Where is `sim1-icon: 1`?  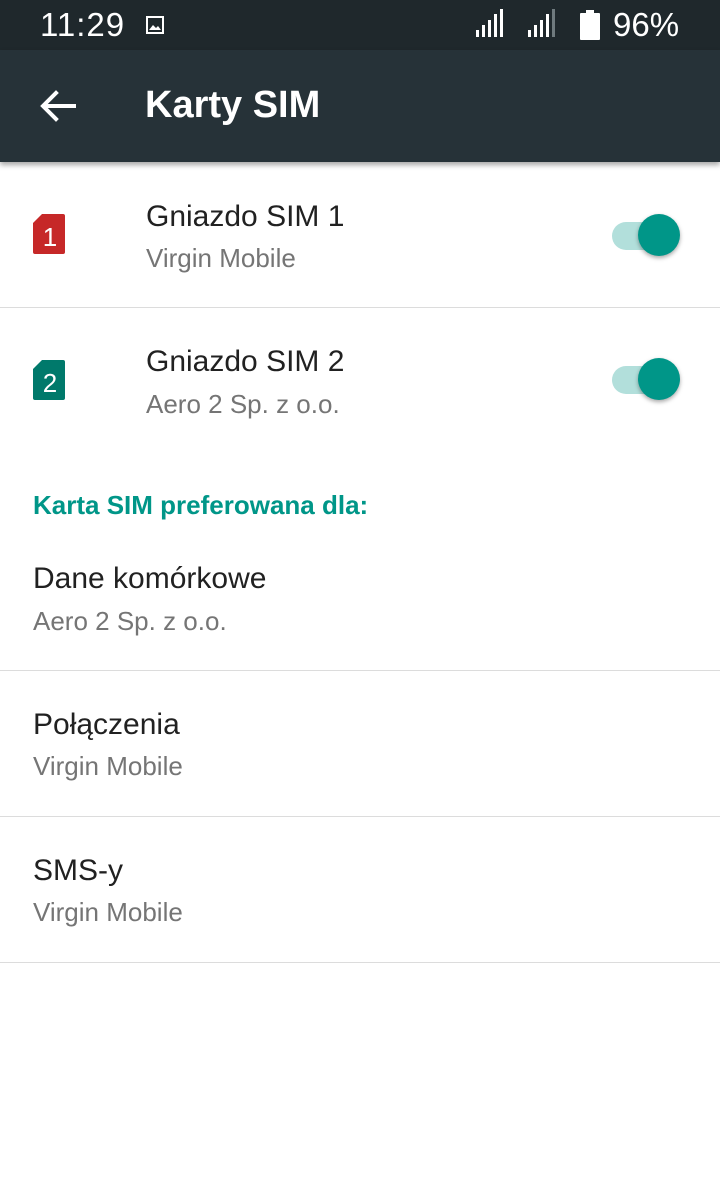
sim1-icon: 1 is located at coordinates (49, 234).